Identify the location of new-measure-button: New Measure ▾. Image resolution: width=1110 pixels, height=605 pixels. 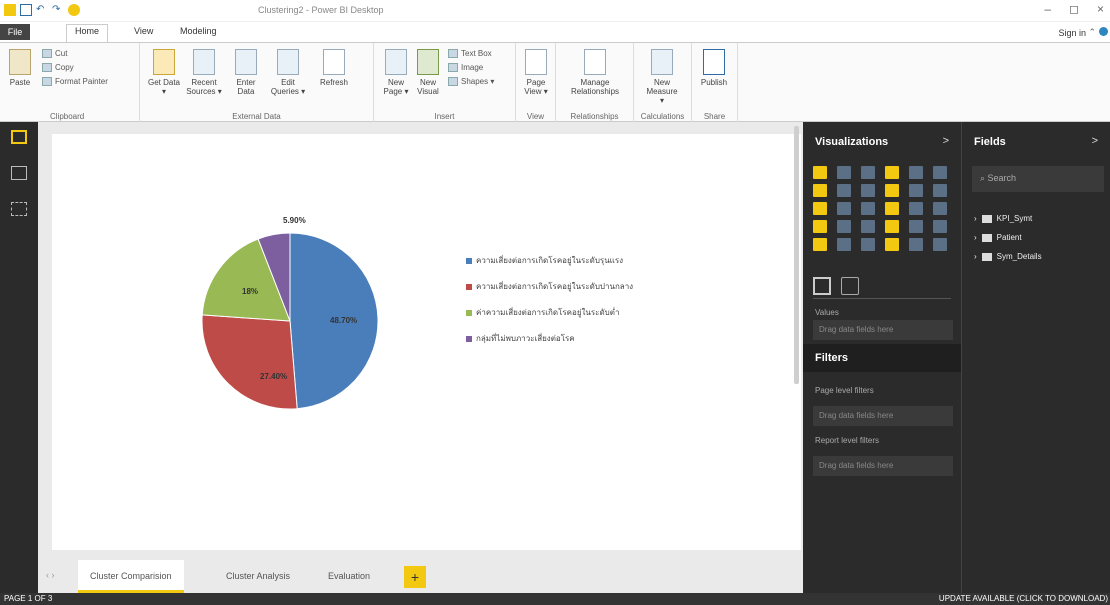
(662, 77).